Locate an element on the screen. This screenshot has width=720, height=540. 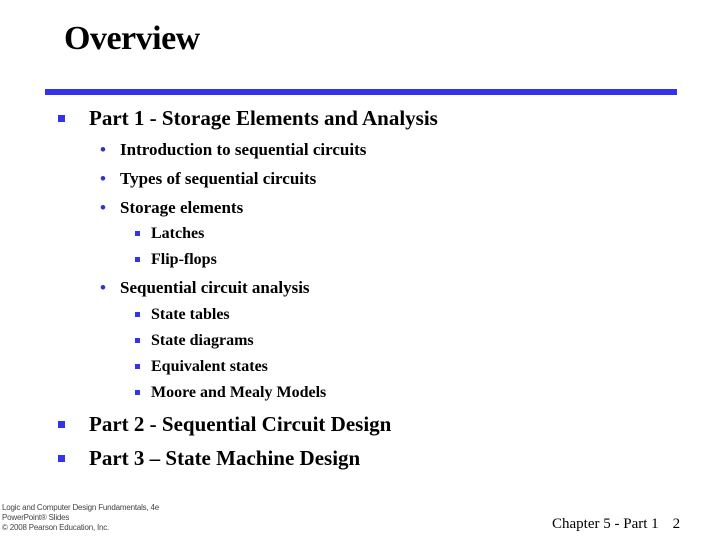
outline-subsubitem-label: Flip-flops is located at coordinates (184, 259).